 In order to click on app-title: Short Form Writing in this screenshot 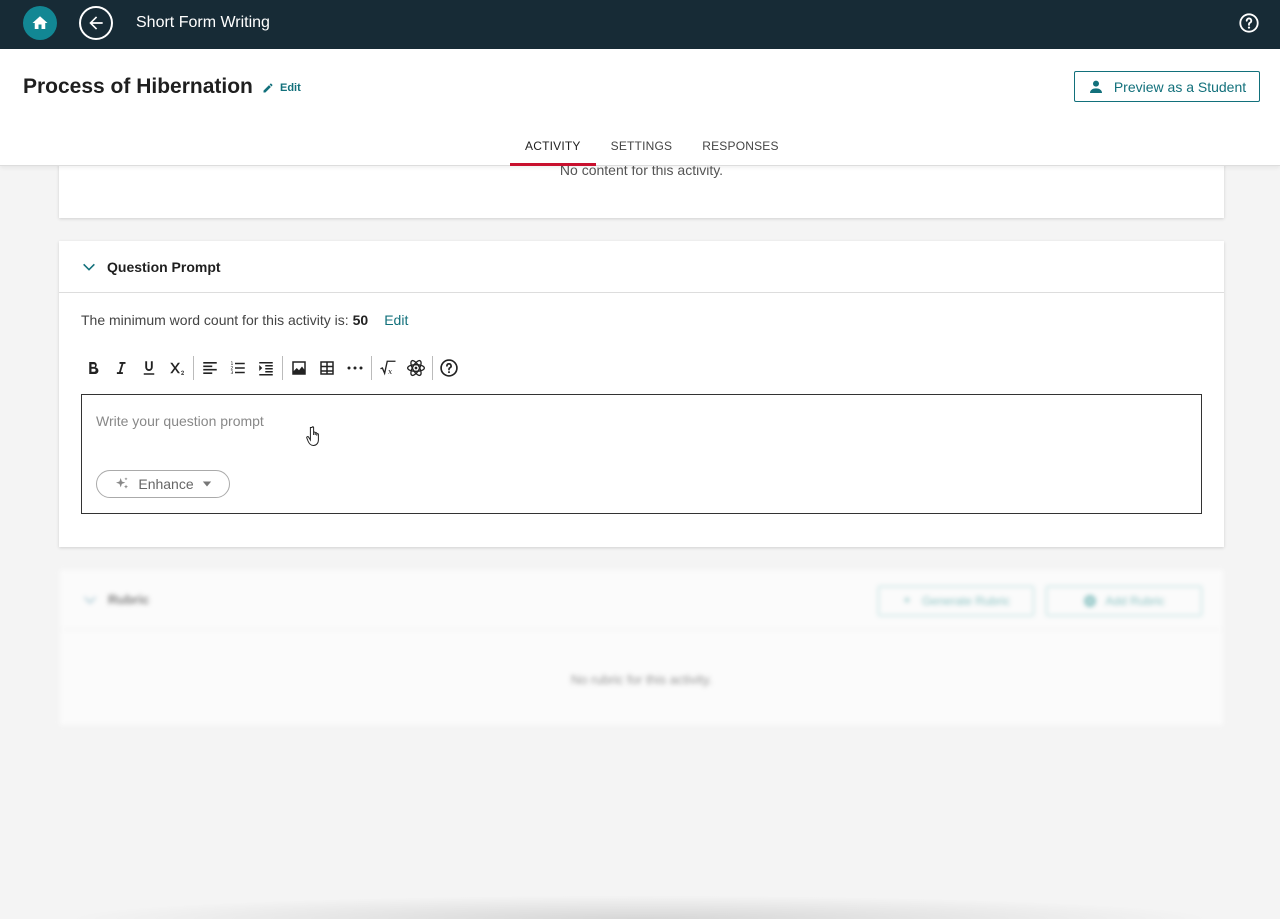, I will do `click(203, 22)`.